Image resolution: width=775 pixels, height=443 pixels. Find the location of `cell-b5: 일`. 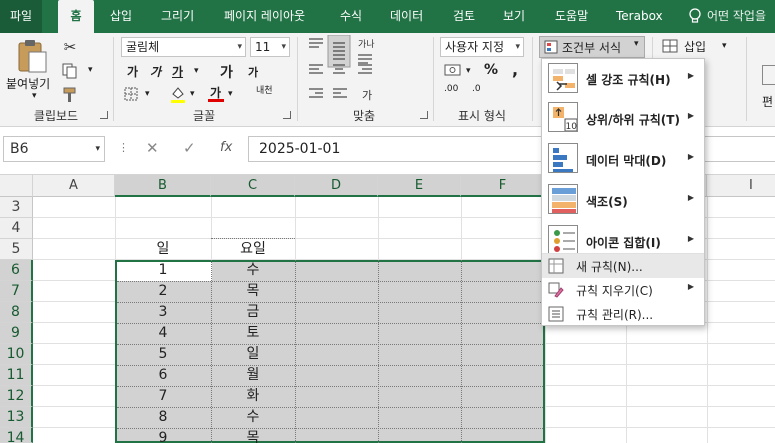

cell-b5: 일 is located at coordinates (163, 249).